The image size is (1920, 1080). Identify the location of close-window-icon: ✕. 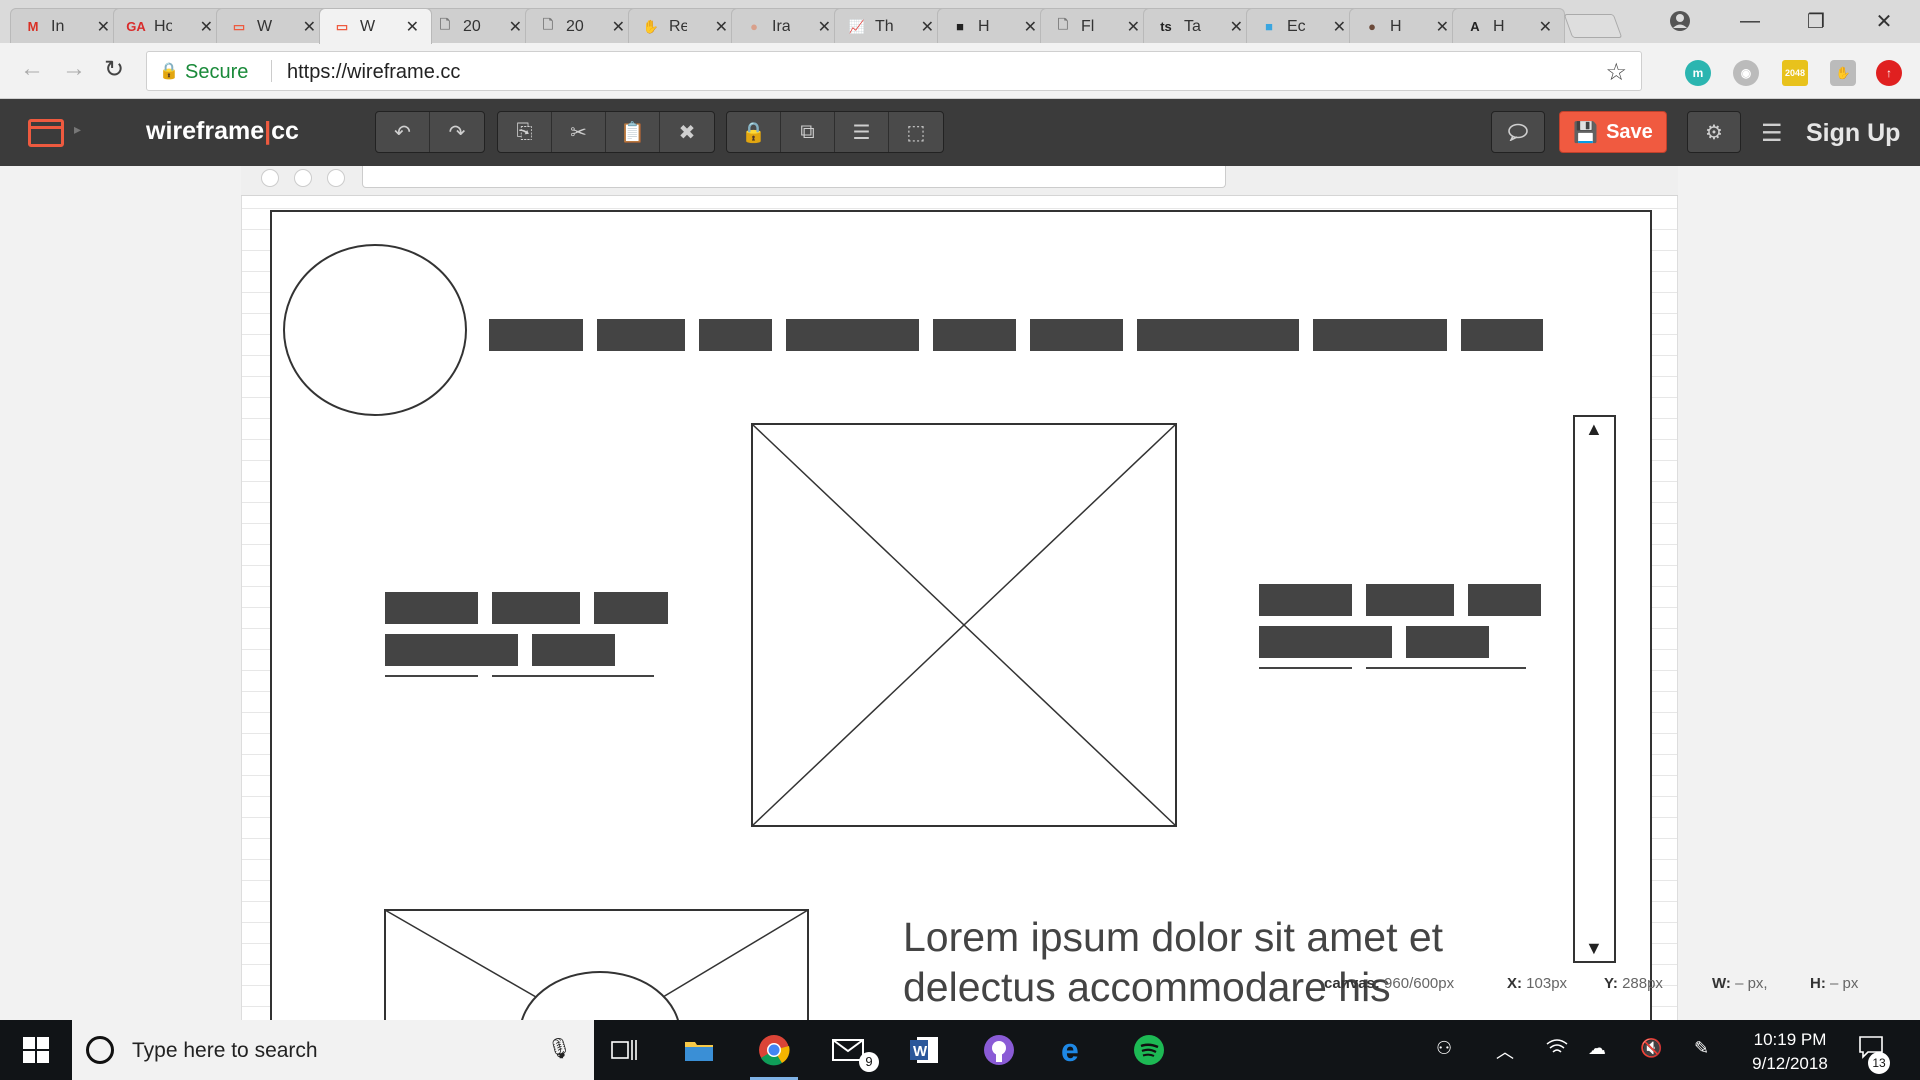
(1884, 21).